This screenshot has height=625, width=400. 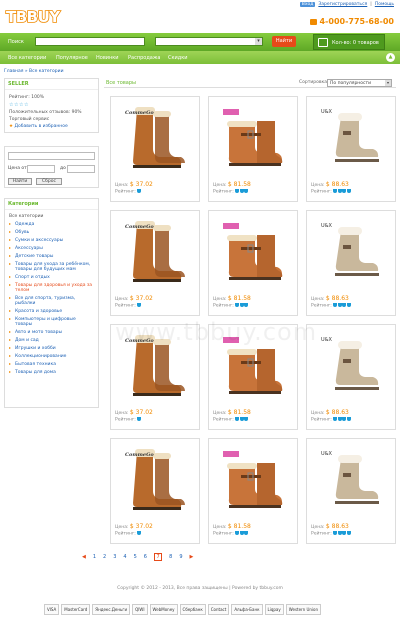 I want to click on favorite-link: ★ Добавить в избранное, so click(x=51, y=126).